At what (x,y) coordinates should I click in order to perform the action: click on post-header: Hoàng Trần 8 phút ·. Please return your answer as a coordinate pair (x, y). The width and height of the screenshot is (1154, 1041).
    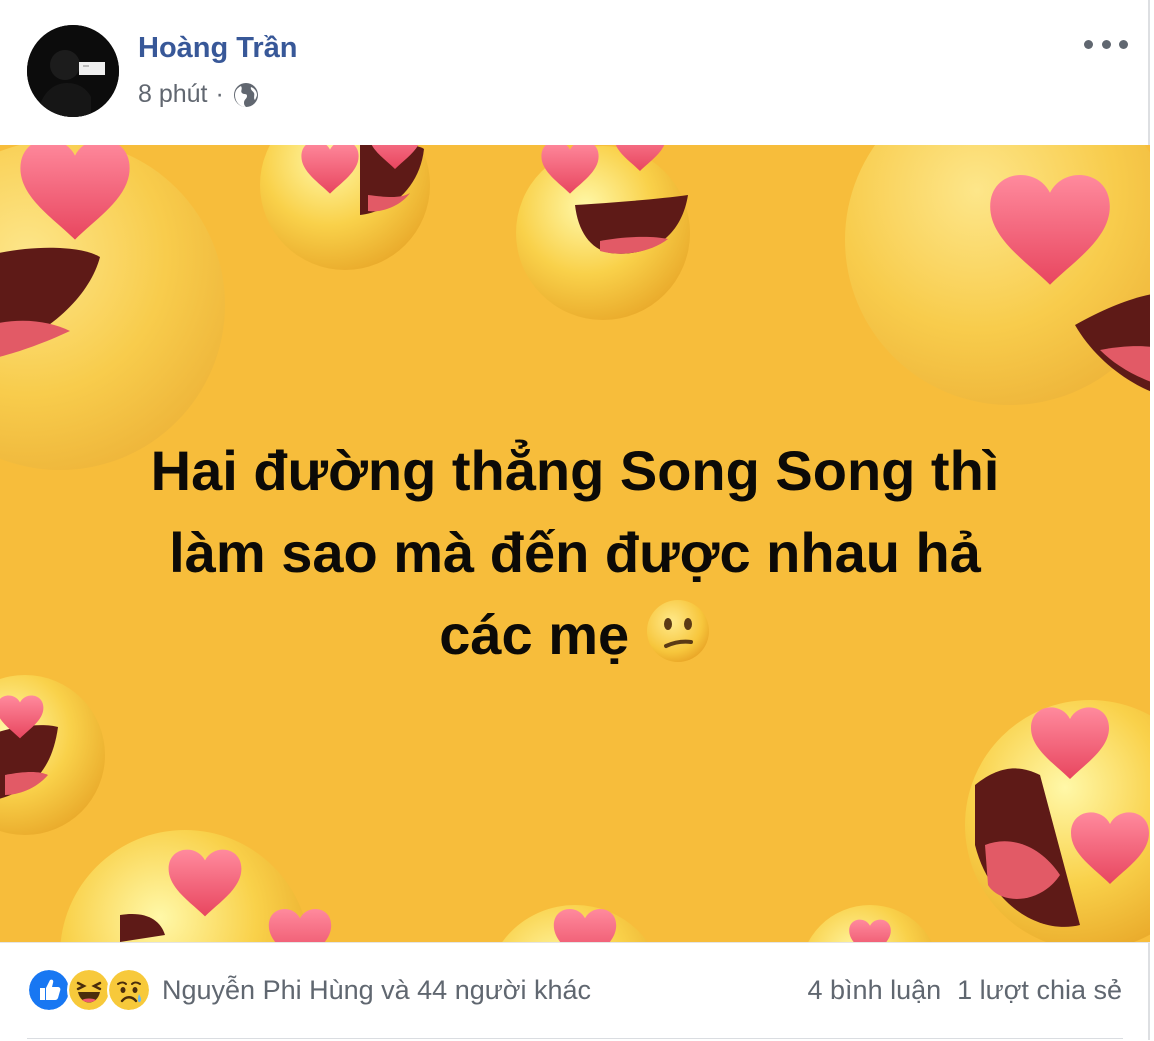
    Looking at the image, I should click on (574, 72).